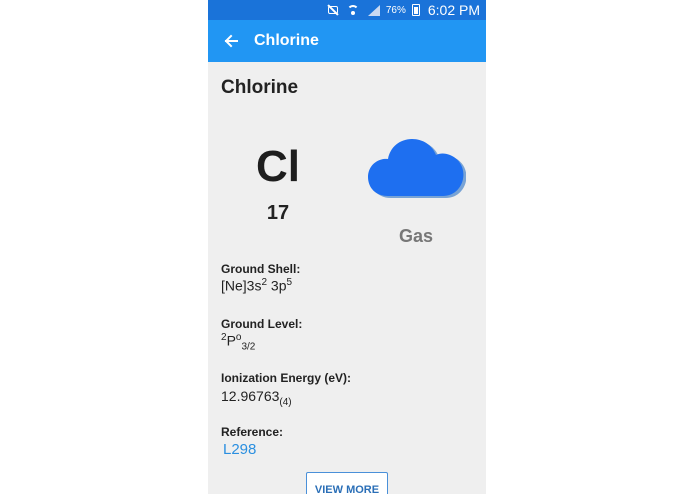 The image size is (695, 494). Describe the element at coordinates (278, 213) in the screenshot. I see `atomic-number: 17` at that location.